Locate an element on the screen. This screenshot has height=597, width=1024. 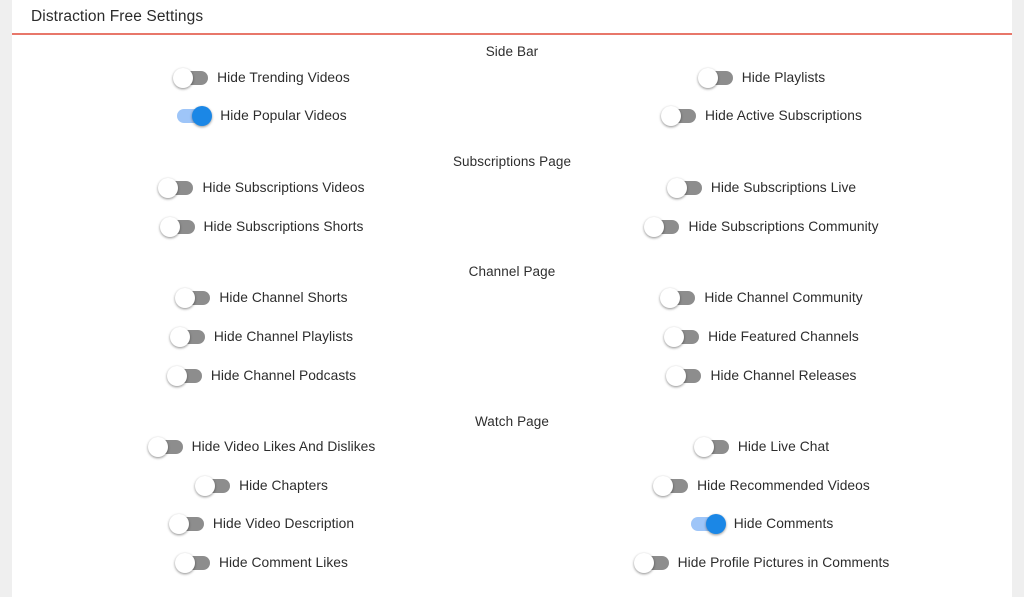
settings-cell: Hide Subscriptions Shorts is located at coordinates (262, 226).